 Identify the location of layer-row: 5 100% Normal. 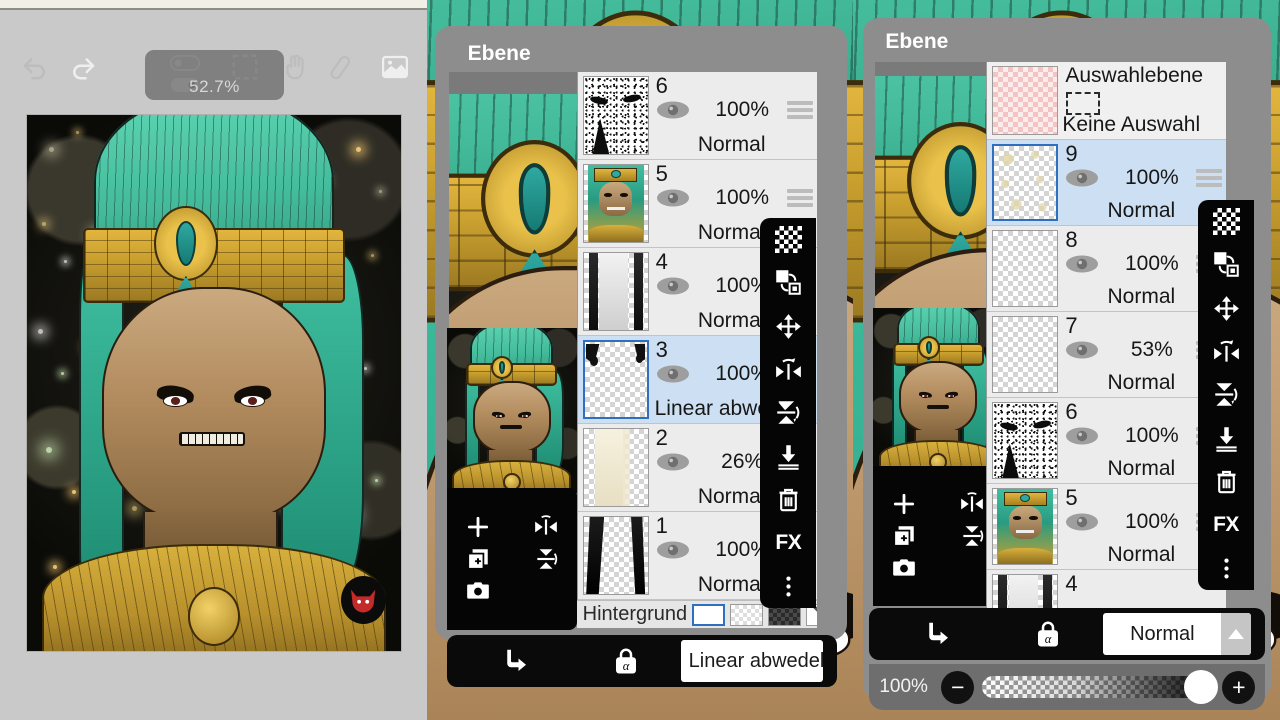
(1107, 527).